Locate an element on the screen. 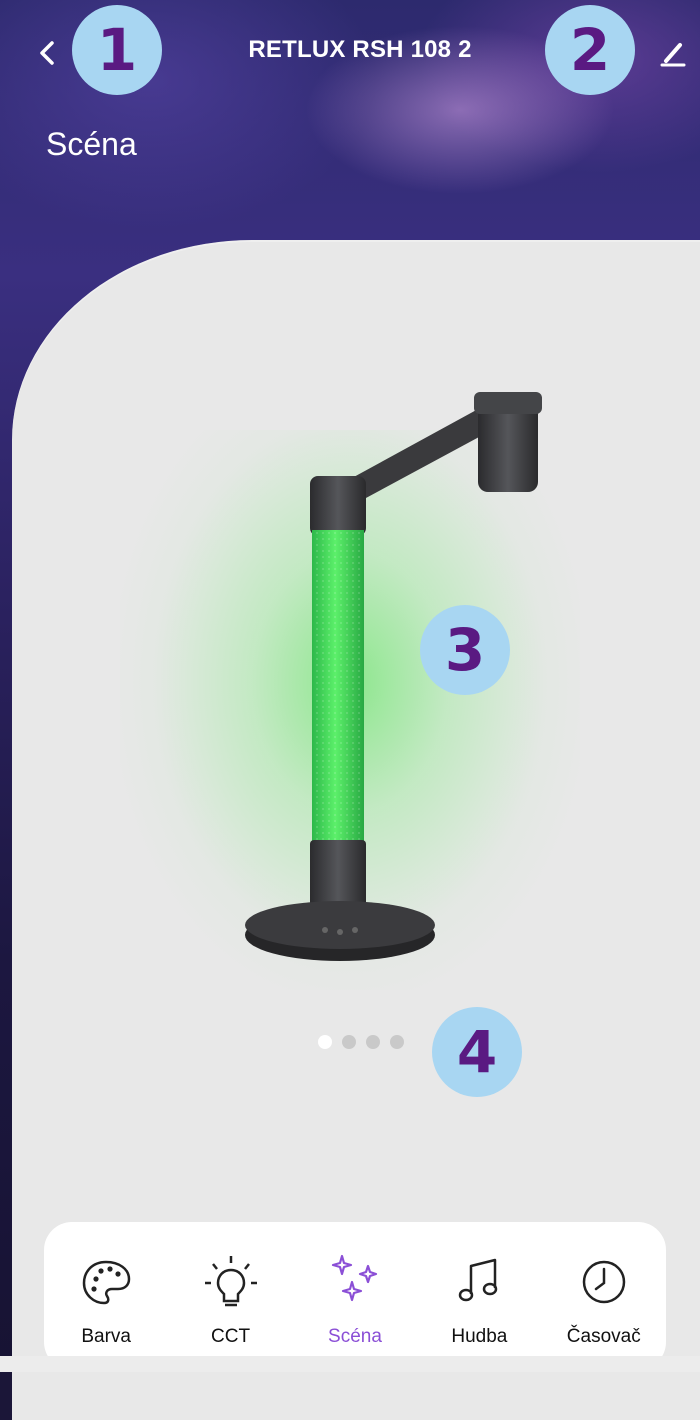 This screenshot has width=700, height=1420. tab-label: Hudba is located at coordinates (479, 1336).